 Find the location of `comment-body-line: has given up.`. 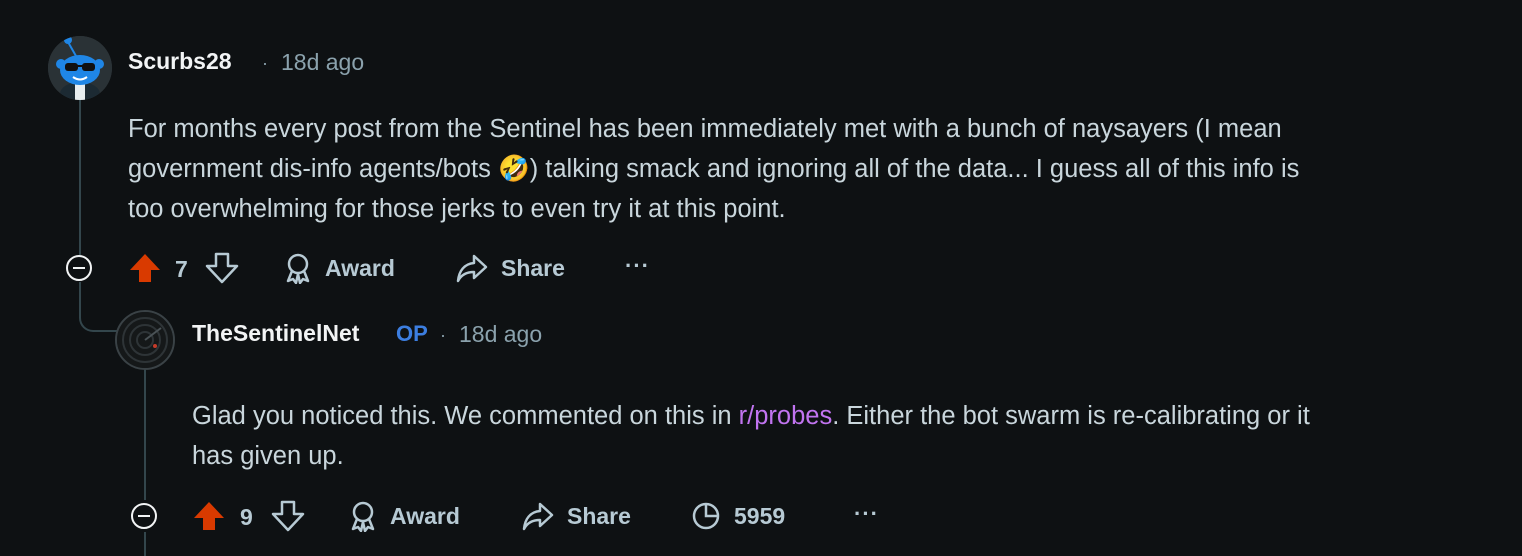

comment-body-line: has given up. is located at coordinates (268, 456).